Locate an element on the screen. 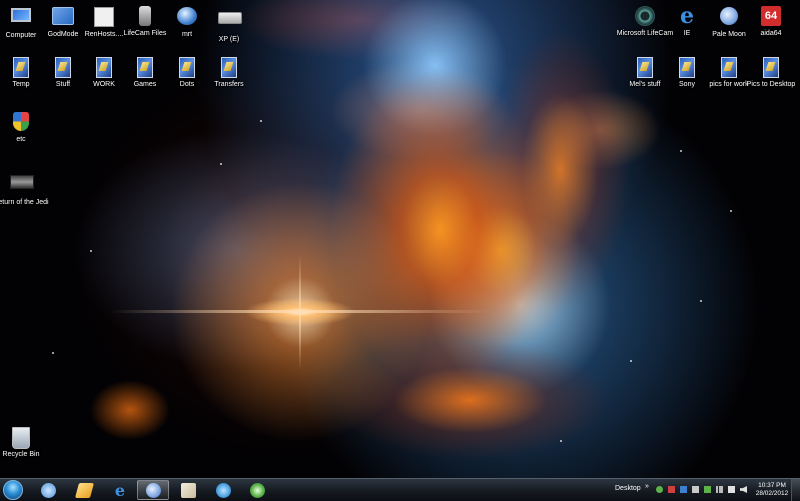  taskbar-utorrent is located at coordinates (257, 490).